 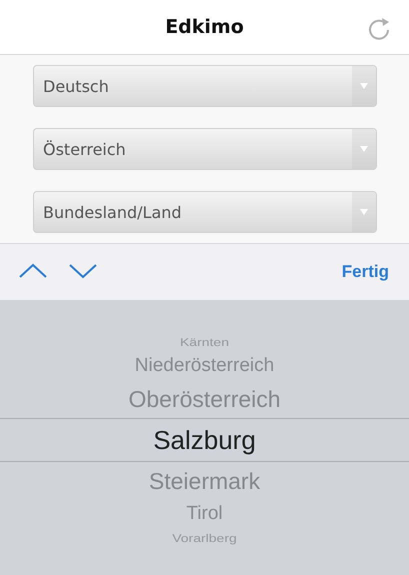 What do you see at coordinates (205, 149) in the screenshot?
I see `dropdown-field: Österreich` at bounding box center [205, 149].